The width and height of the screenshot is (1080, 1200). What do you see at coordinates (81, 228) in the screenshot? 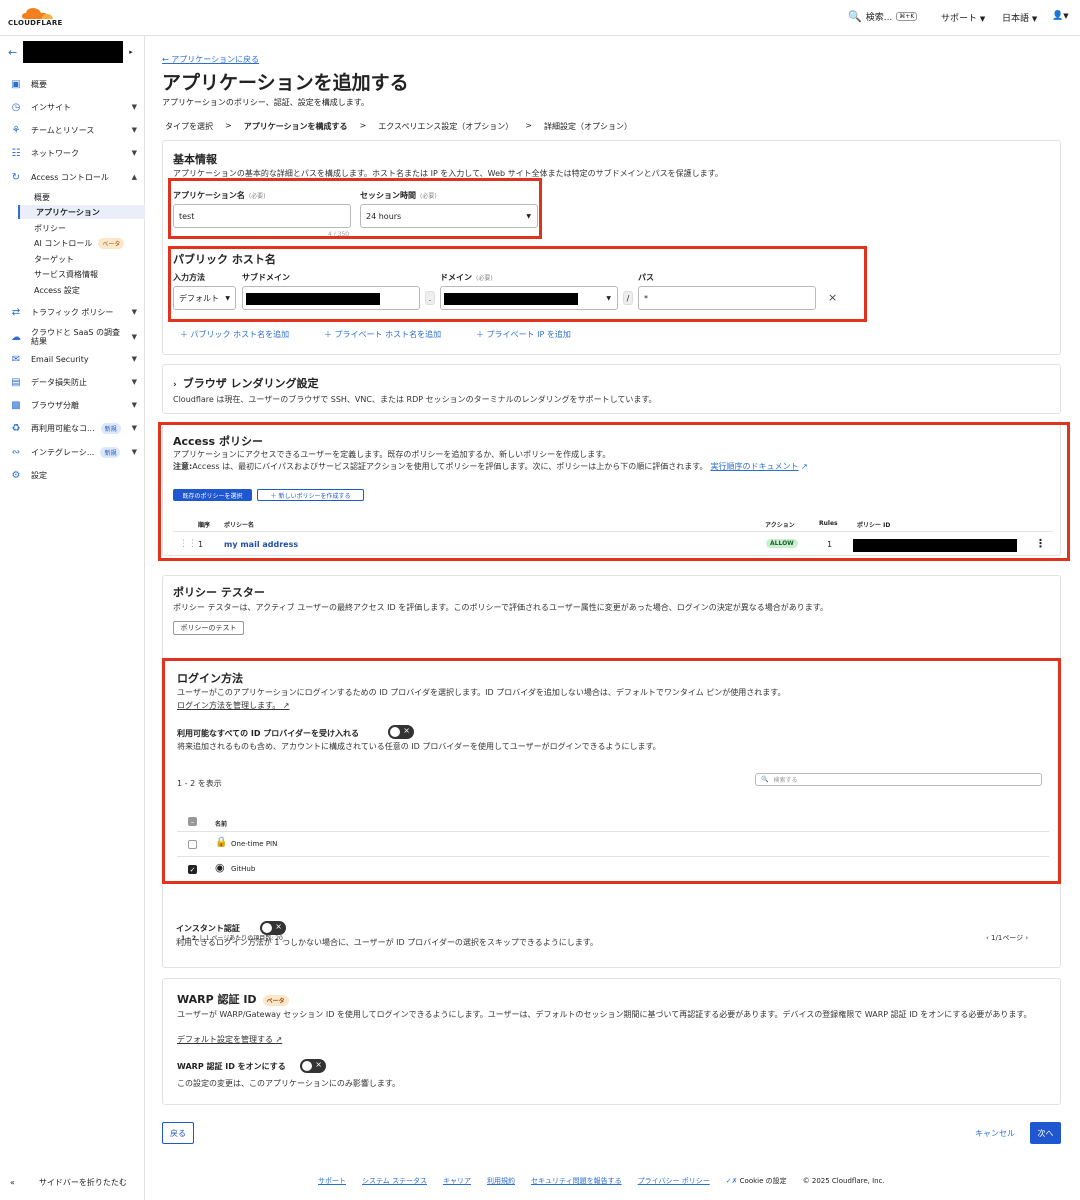
I see `sub-item-policies: ポリシー` at bounding box center [81, 228].